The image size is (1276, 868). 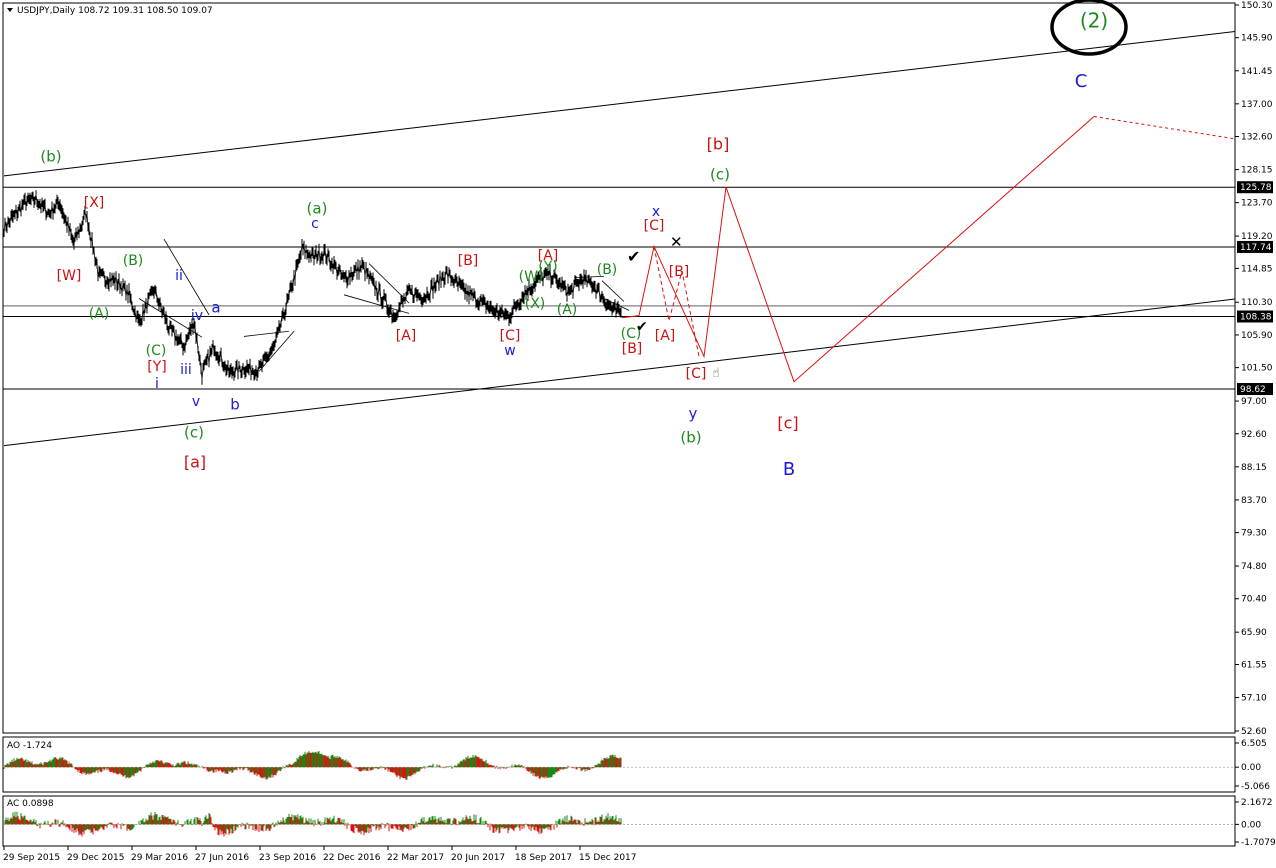 I want to click on wave-label: [a], so click(x=195, y=462).